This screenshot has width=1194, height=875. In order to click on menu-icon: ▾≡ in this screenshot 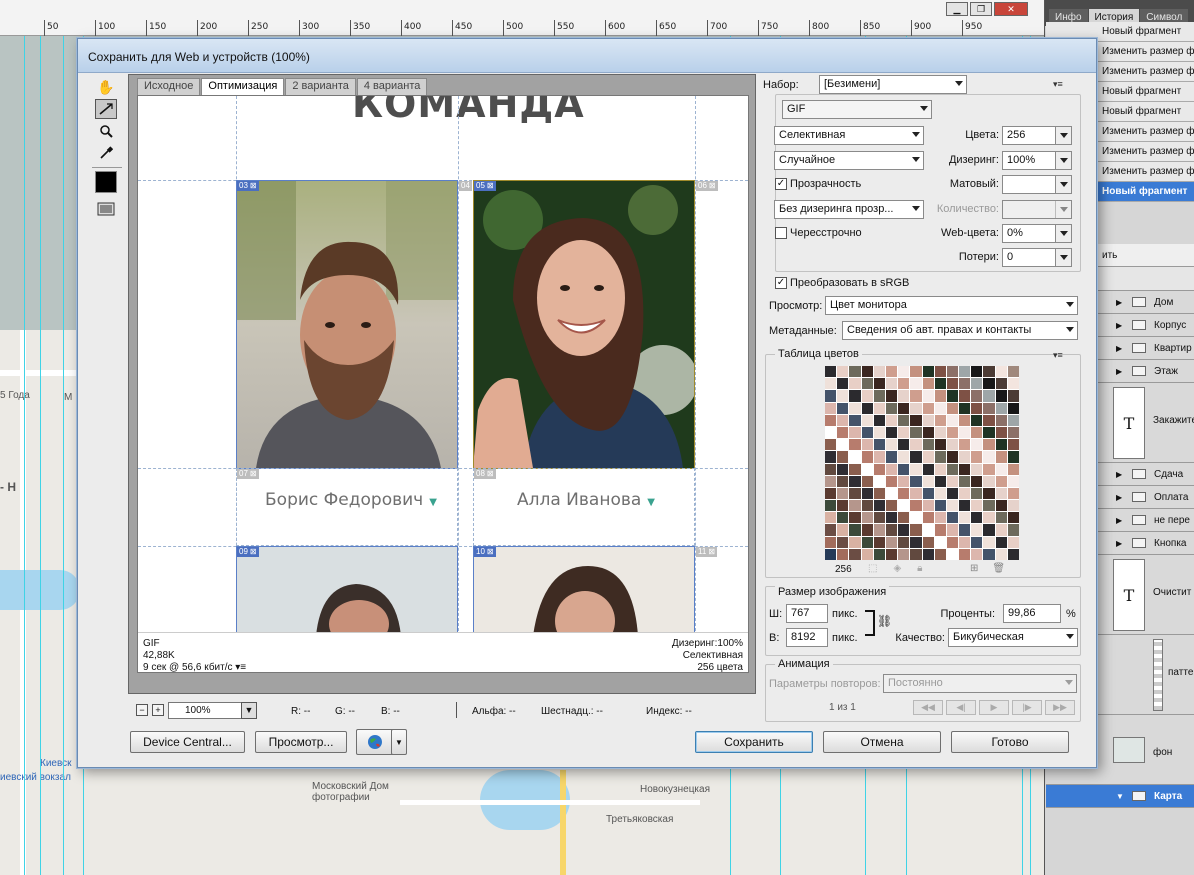, I will do `click(240, 667)`.